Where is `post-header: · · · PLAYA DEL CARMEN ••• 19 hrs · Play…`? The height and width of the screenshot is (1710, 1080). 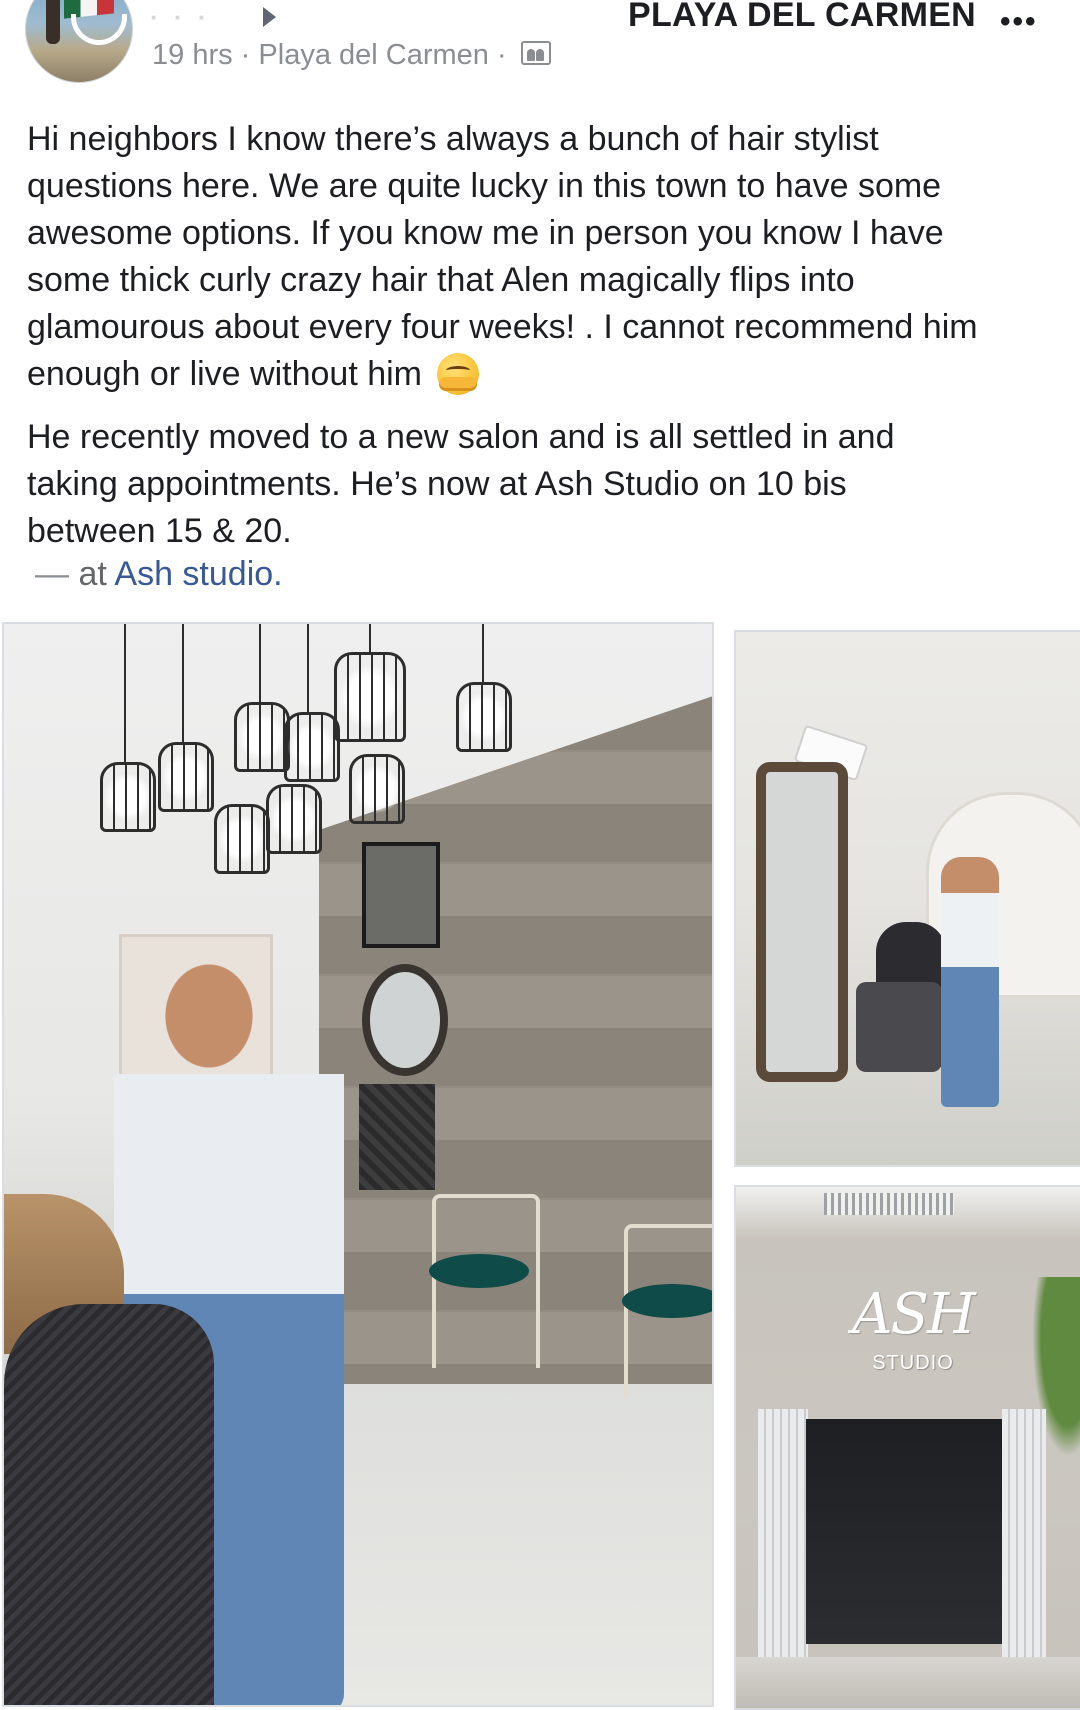 post-header: · · · PLAYA DEL CARMEN ••• 19 hrs · Play… is located at coordinates (540, 50).